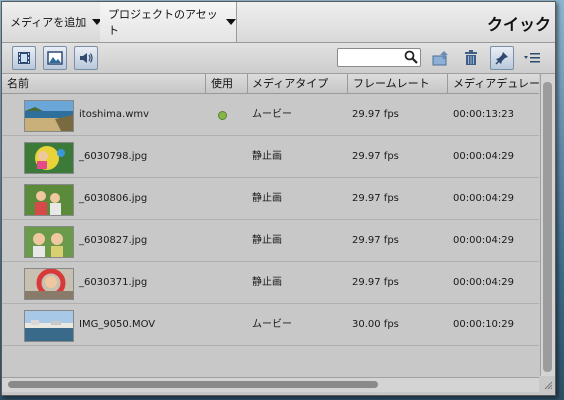 Image resolution: width=564 pixels, height=400 pixels. I want to click on upload-icon, so click(440, 58).